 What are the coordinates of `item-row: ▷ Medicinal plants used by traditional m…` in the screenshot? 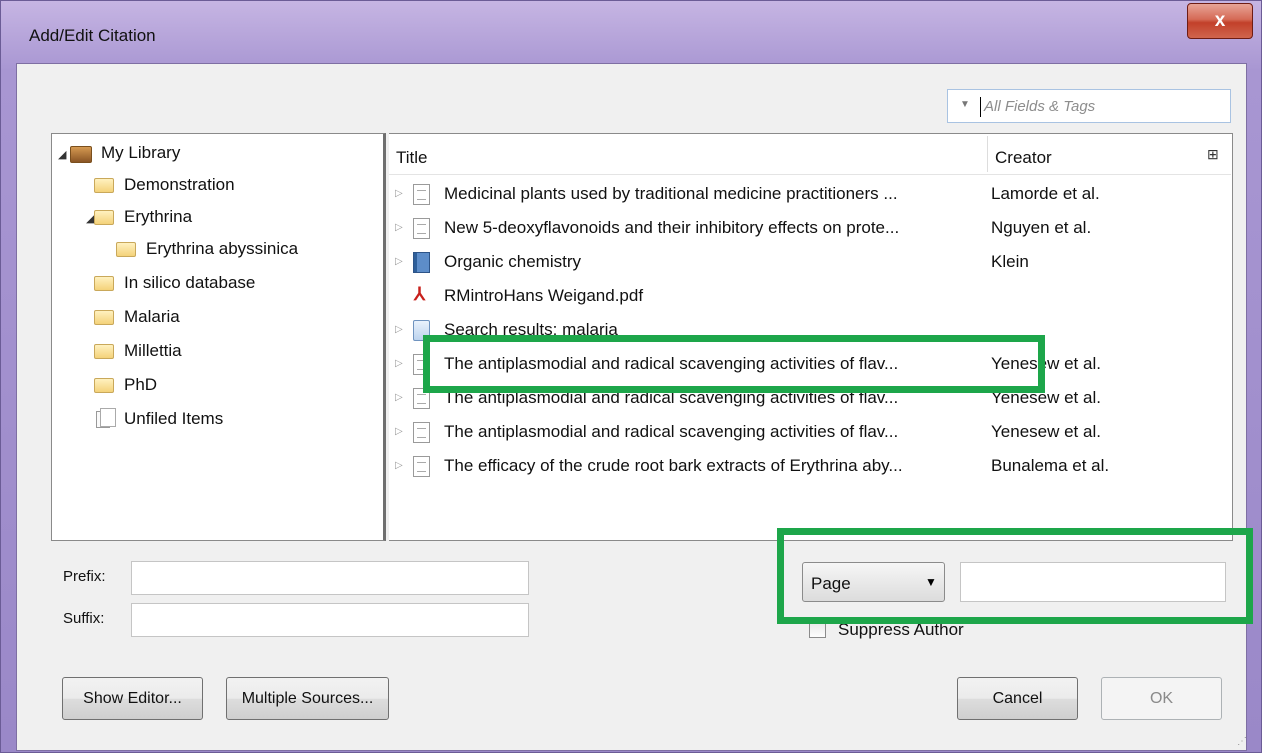 It's located at (810, 194).